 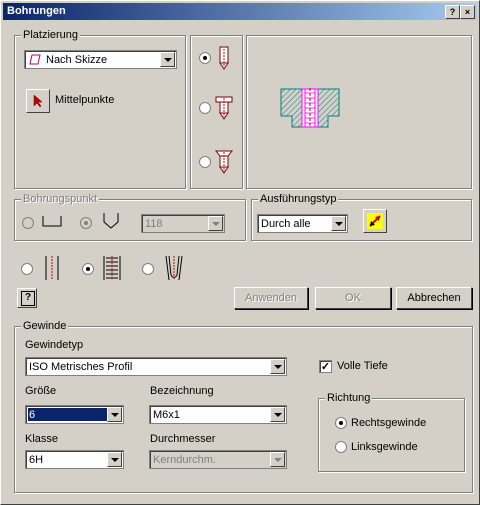 What do you see at coordinates (182, 391) in the screenshot?
I see `bezeichnung-label: Bezeichnung` at bounding box center [182, 391].